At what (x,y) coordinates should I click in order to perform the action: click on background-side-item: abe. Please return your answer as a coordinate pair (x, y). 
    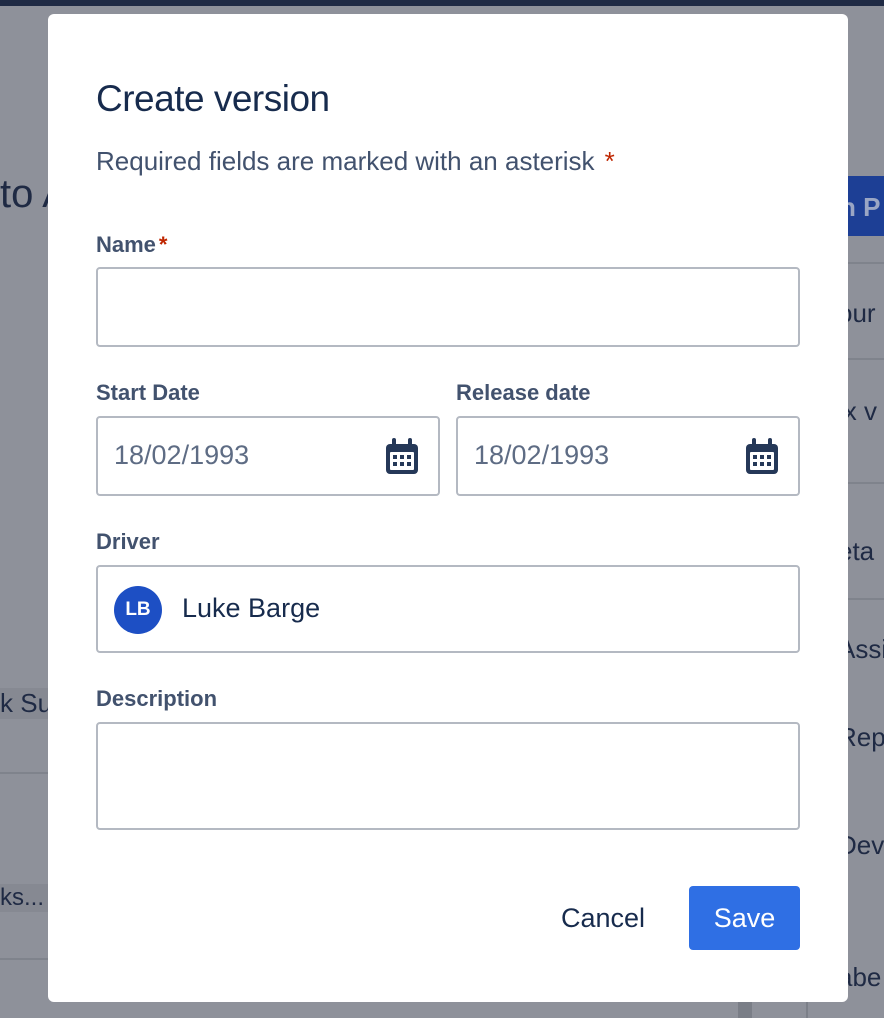
    Looking at the image, I should click on (865, 977).